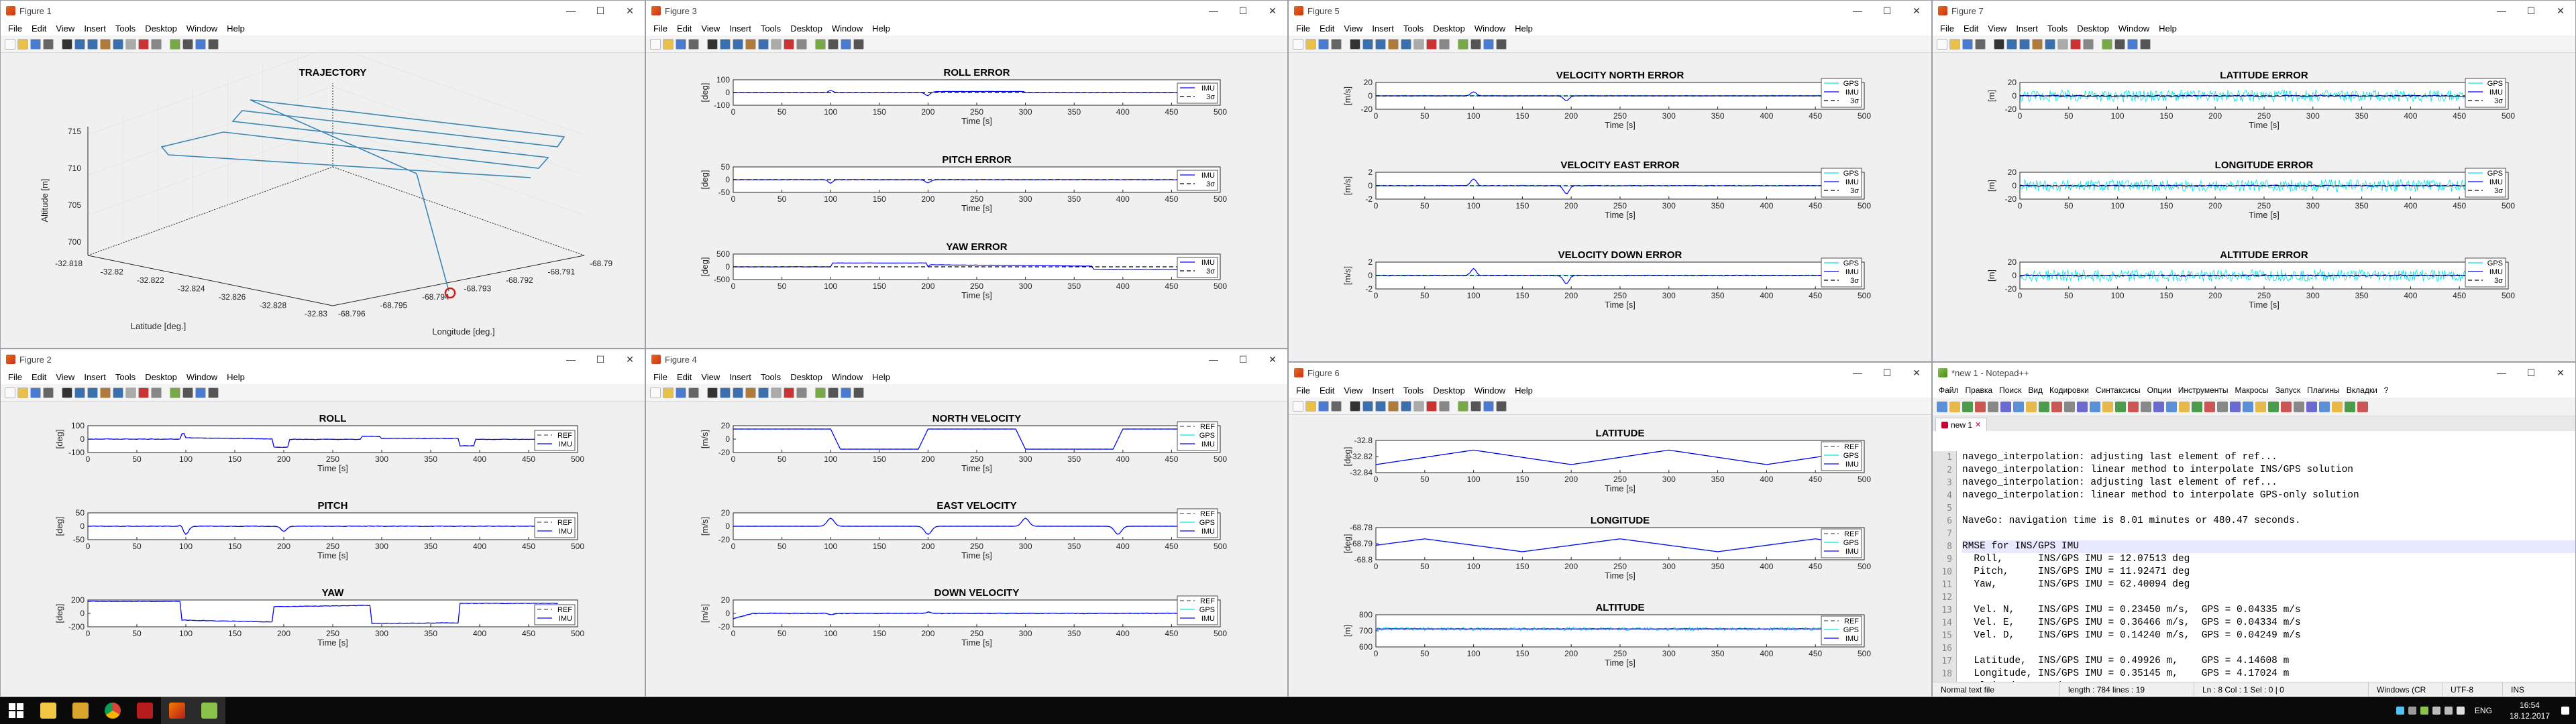  What do you see at coordinates (1979, 390) in the screenshot?
I see `np-menu-item: Правка` at bounding box center [1979, 390].